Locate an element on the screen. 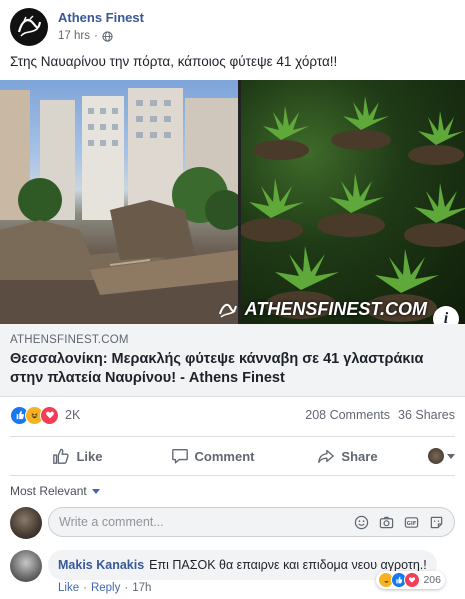 This screenshot has width=465, height=599. share-button: Share is located at coordinates (347, 456).